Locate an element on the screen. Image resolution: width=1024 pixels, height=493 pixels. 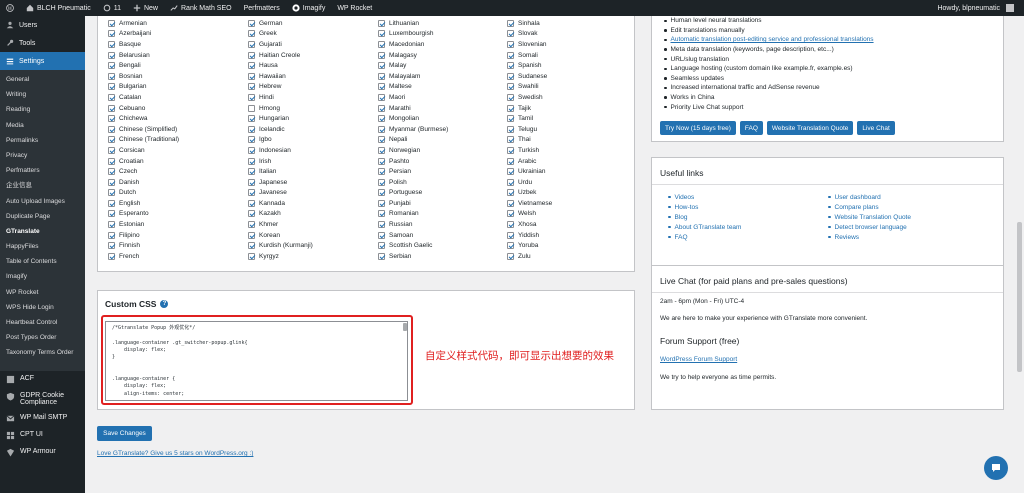
language-option: Sinhala is located at coordinates (529, 23).